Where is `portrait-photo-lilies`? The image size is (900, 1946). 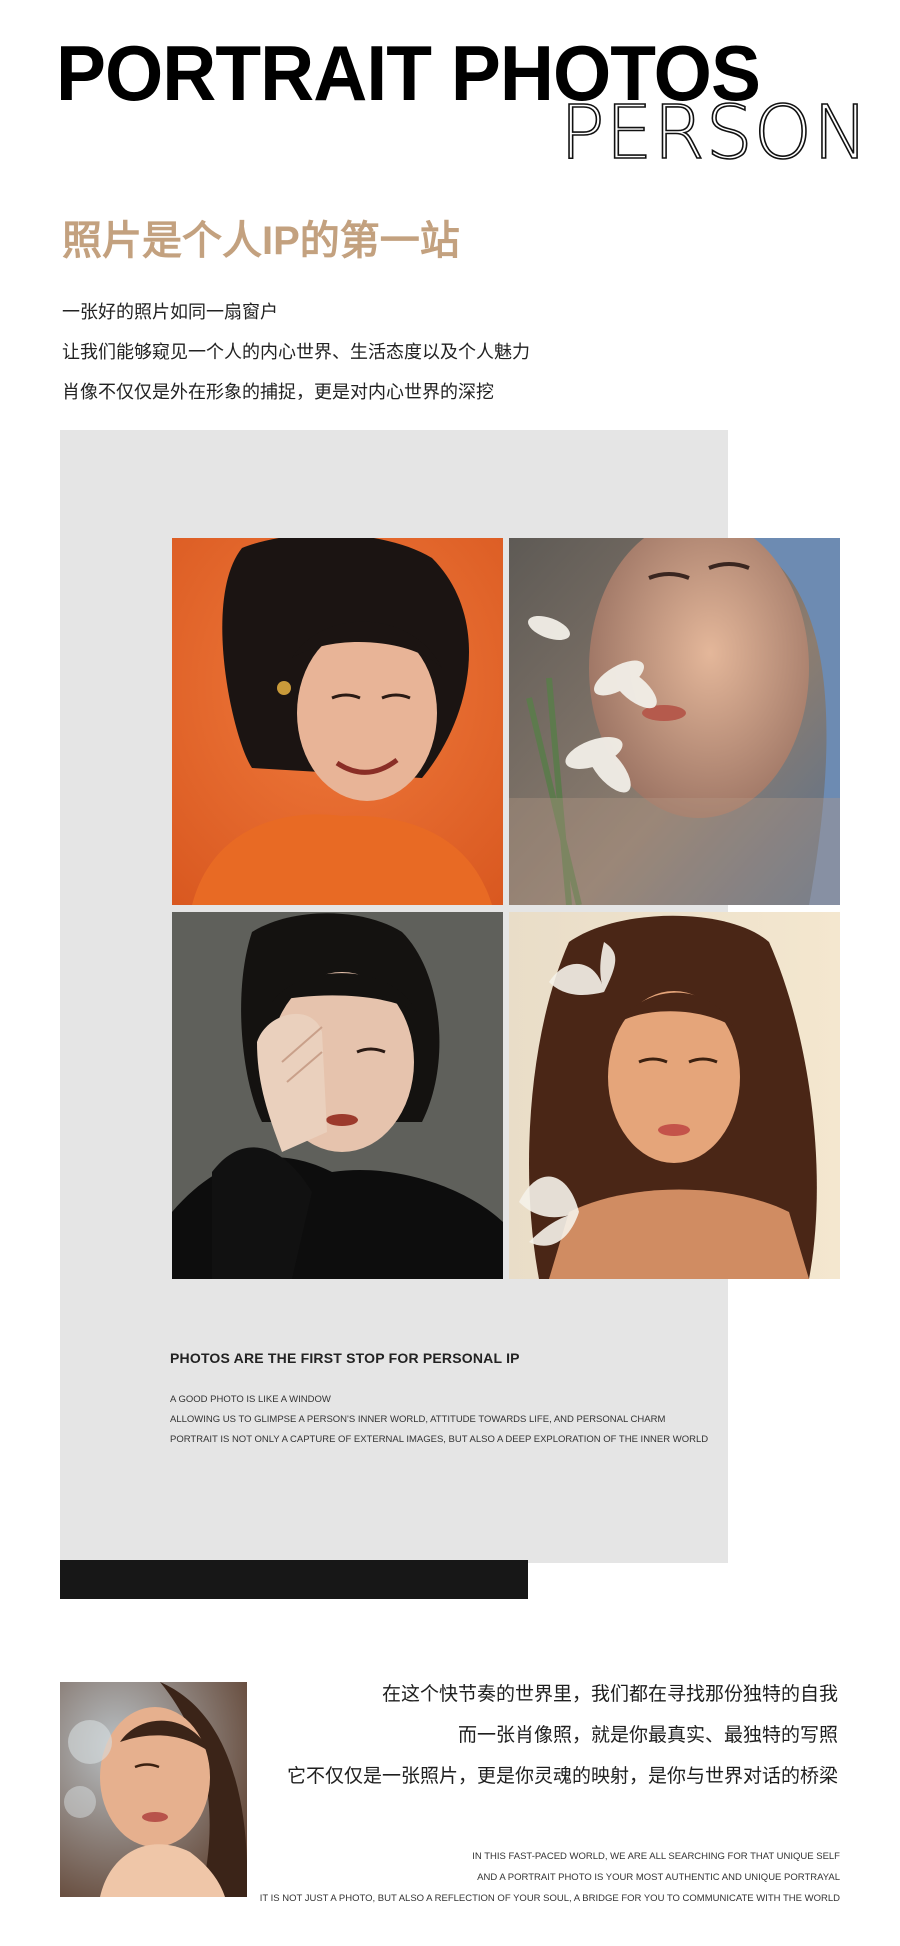 portrait-photo-lilies is located at coordinates (674, 721).